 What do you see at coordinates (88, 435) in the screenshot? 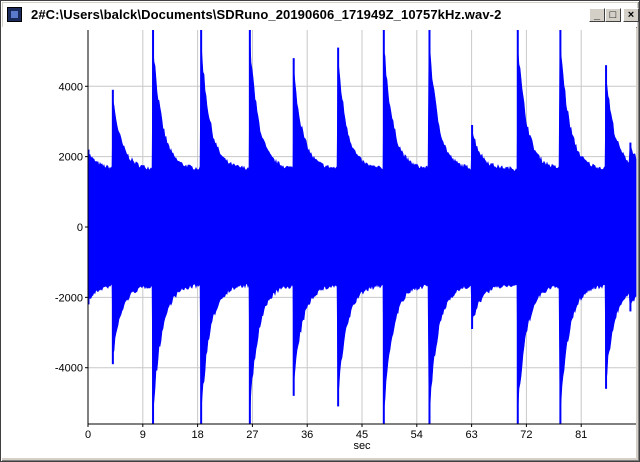
I see `x-tick-label: 0` at bounding box center [88, 435].